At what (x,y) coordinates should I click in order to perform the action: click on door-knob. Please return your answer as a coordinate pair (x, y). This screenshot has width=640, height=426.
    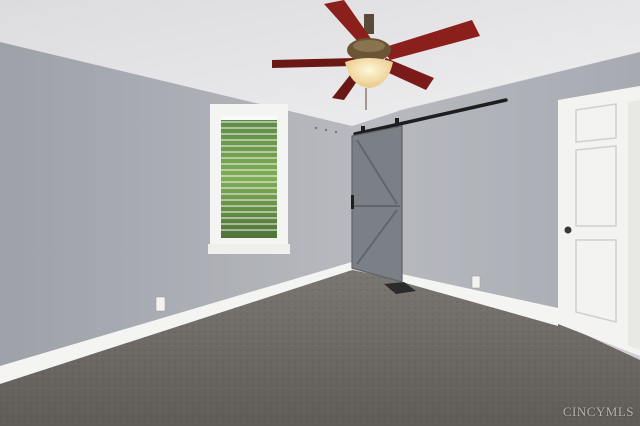
    Looking at the image, I should click on (568, 230).